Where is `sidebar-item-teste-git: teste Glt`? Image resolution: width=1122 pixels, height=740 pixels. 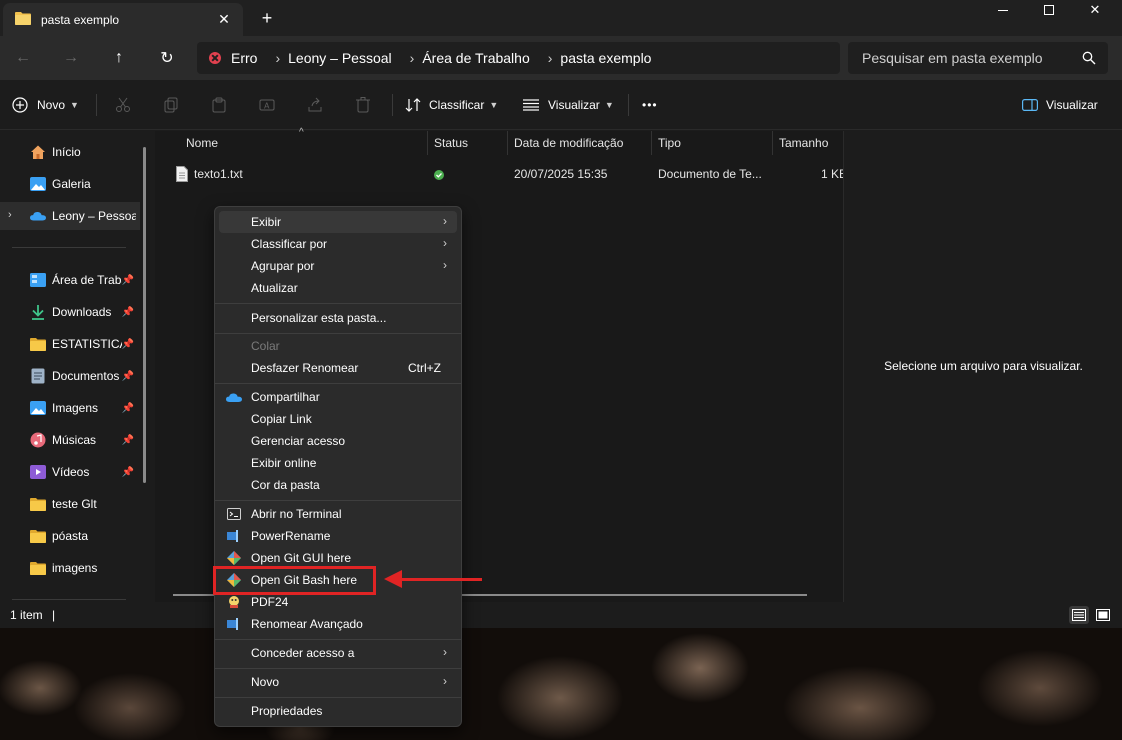 sidebar-item-teste-git: teste Glt is located at coordinates (70, 504).